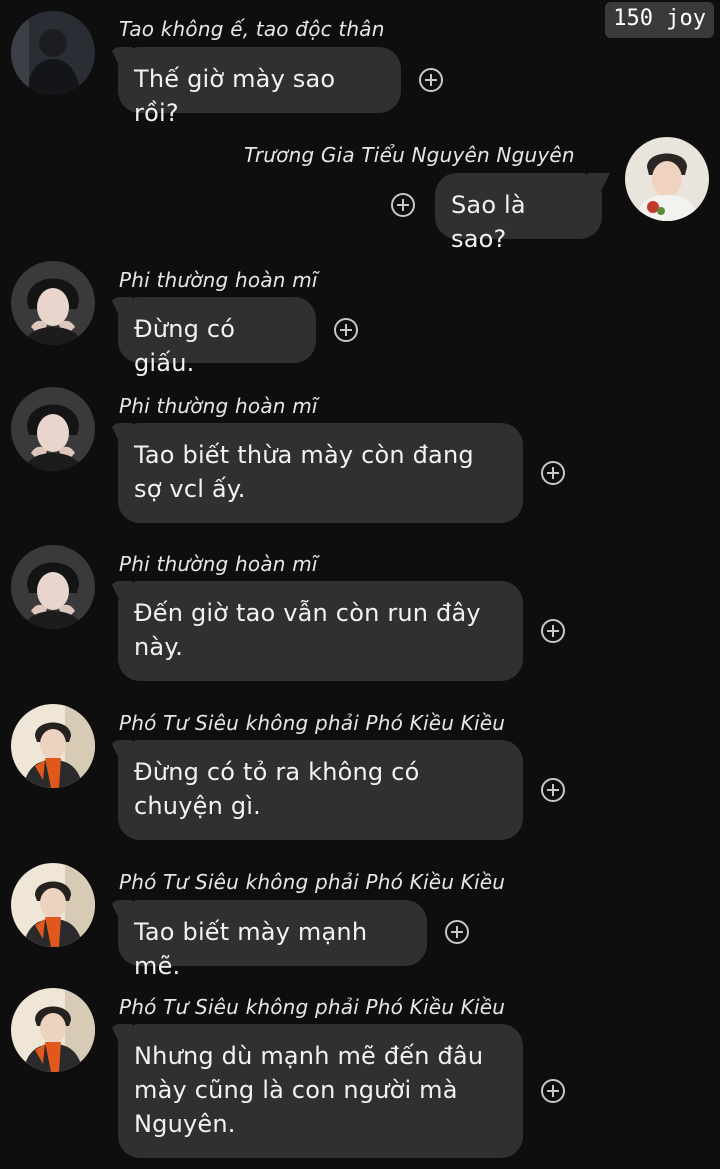 The height and width of the screenshot is (1169, 720). I want to click on message-bubble: Tao biết mày mạnh mẽ., so click(272, 940).